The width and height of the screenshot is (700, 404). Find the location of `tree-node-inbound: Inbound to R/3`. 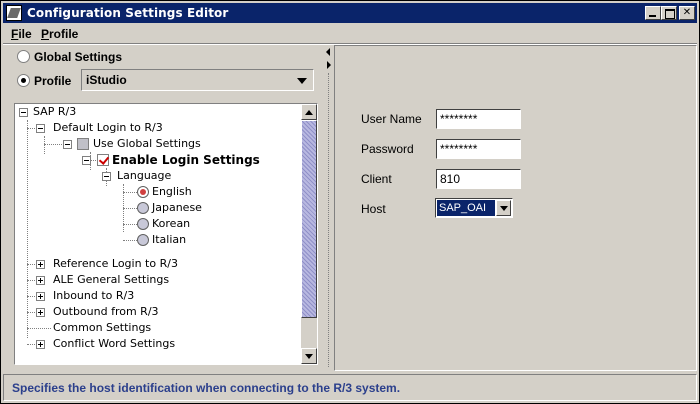

tree-node-inbound: Inbound to R/3 is located at coordinates (93, 296).